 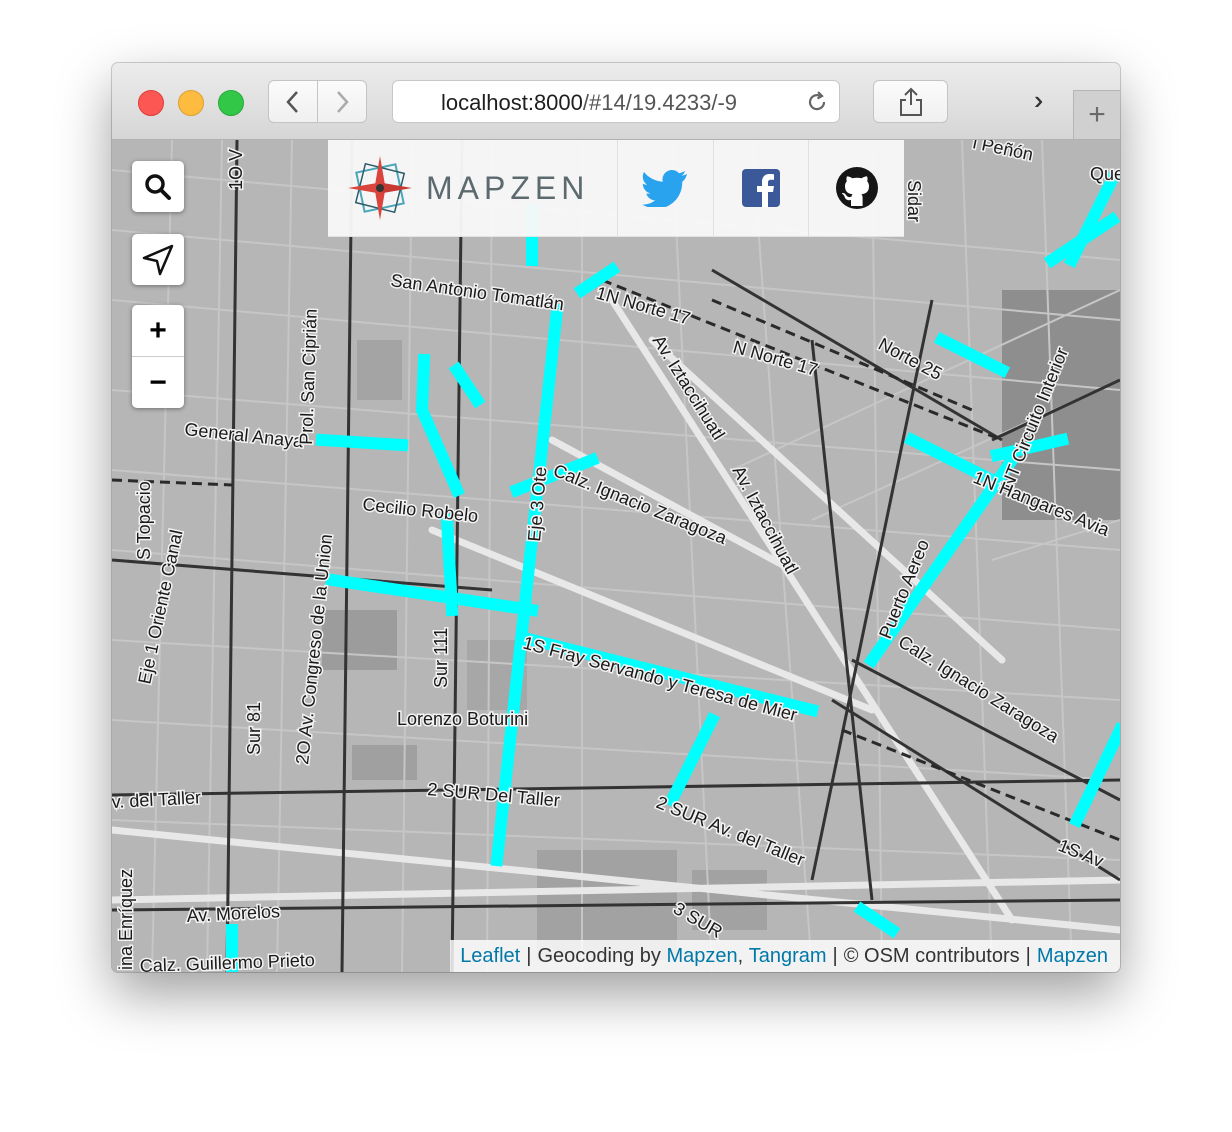 I want to click on zoom-out-button: −, so click(x=158, y=382).